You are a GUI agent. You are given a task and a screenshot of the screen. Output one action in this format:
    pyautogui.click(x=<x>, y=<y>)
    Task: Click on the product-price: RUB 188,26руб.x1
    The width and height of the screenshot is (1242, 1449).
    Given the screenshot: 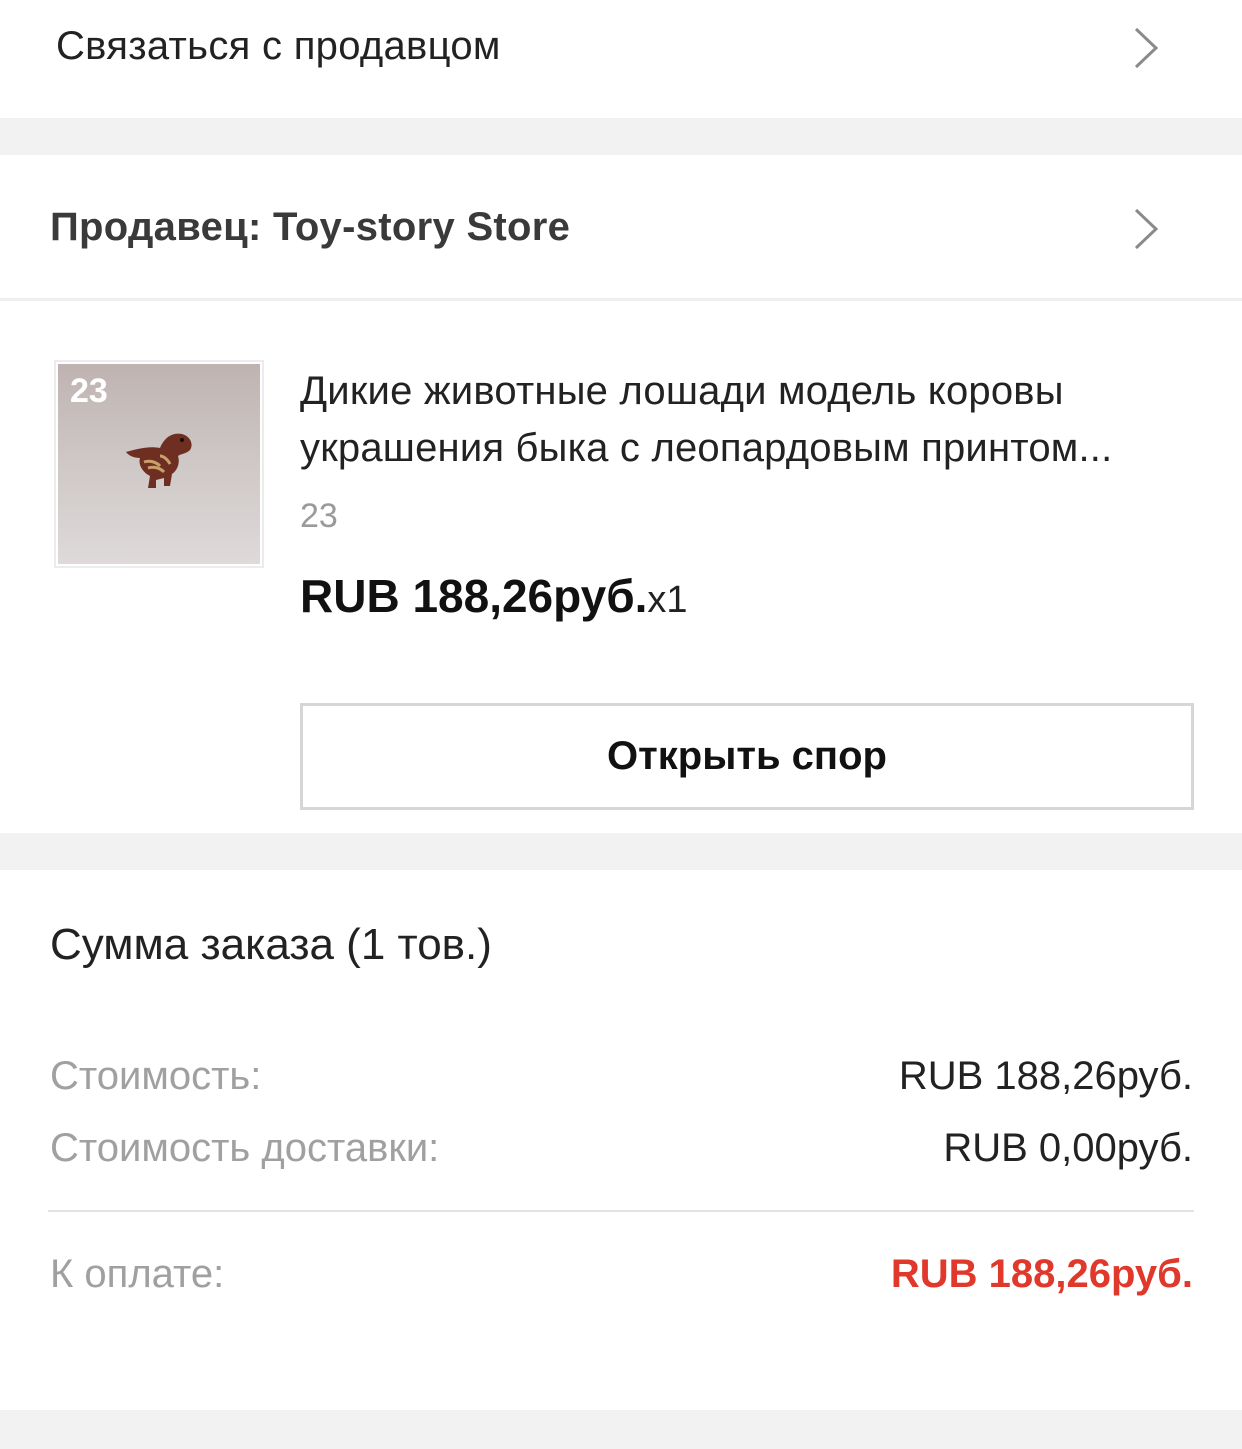 What is the action you would take?
    pyautogui.click(x=494, y=596)
    